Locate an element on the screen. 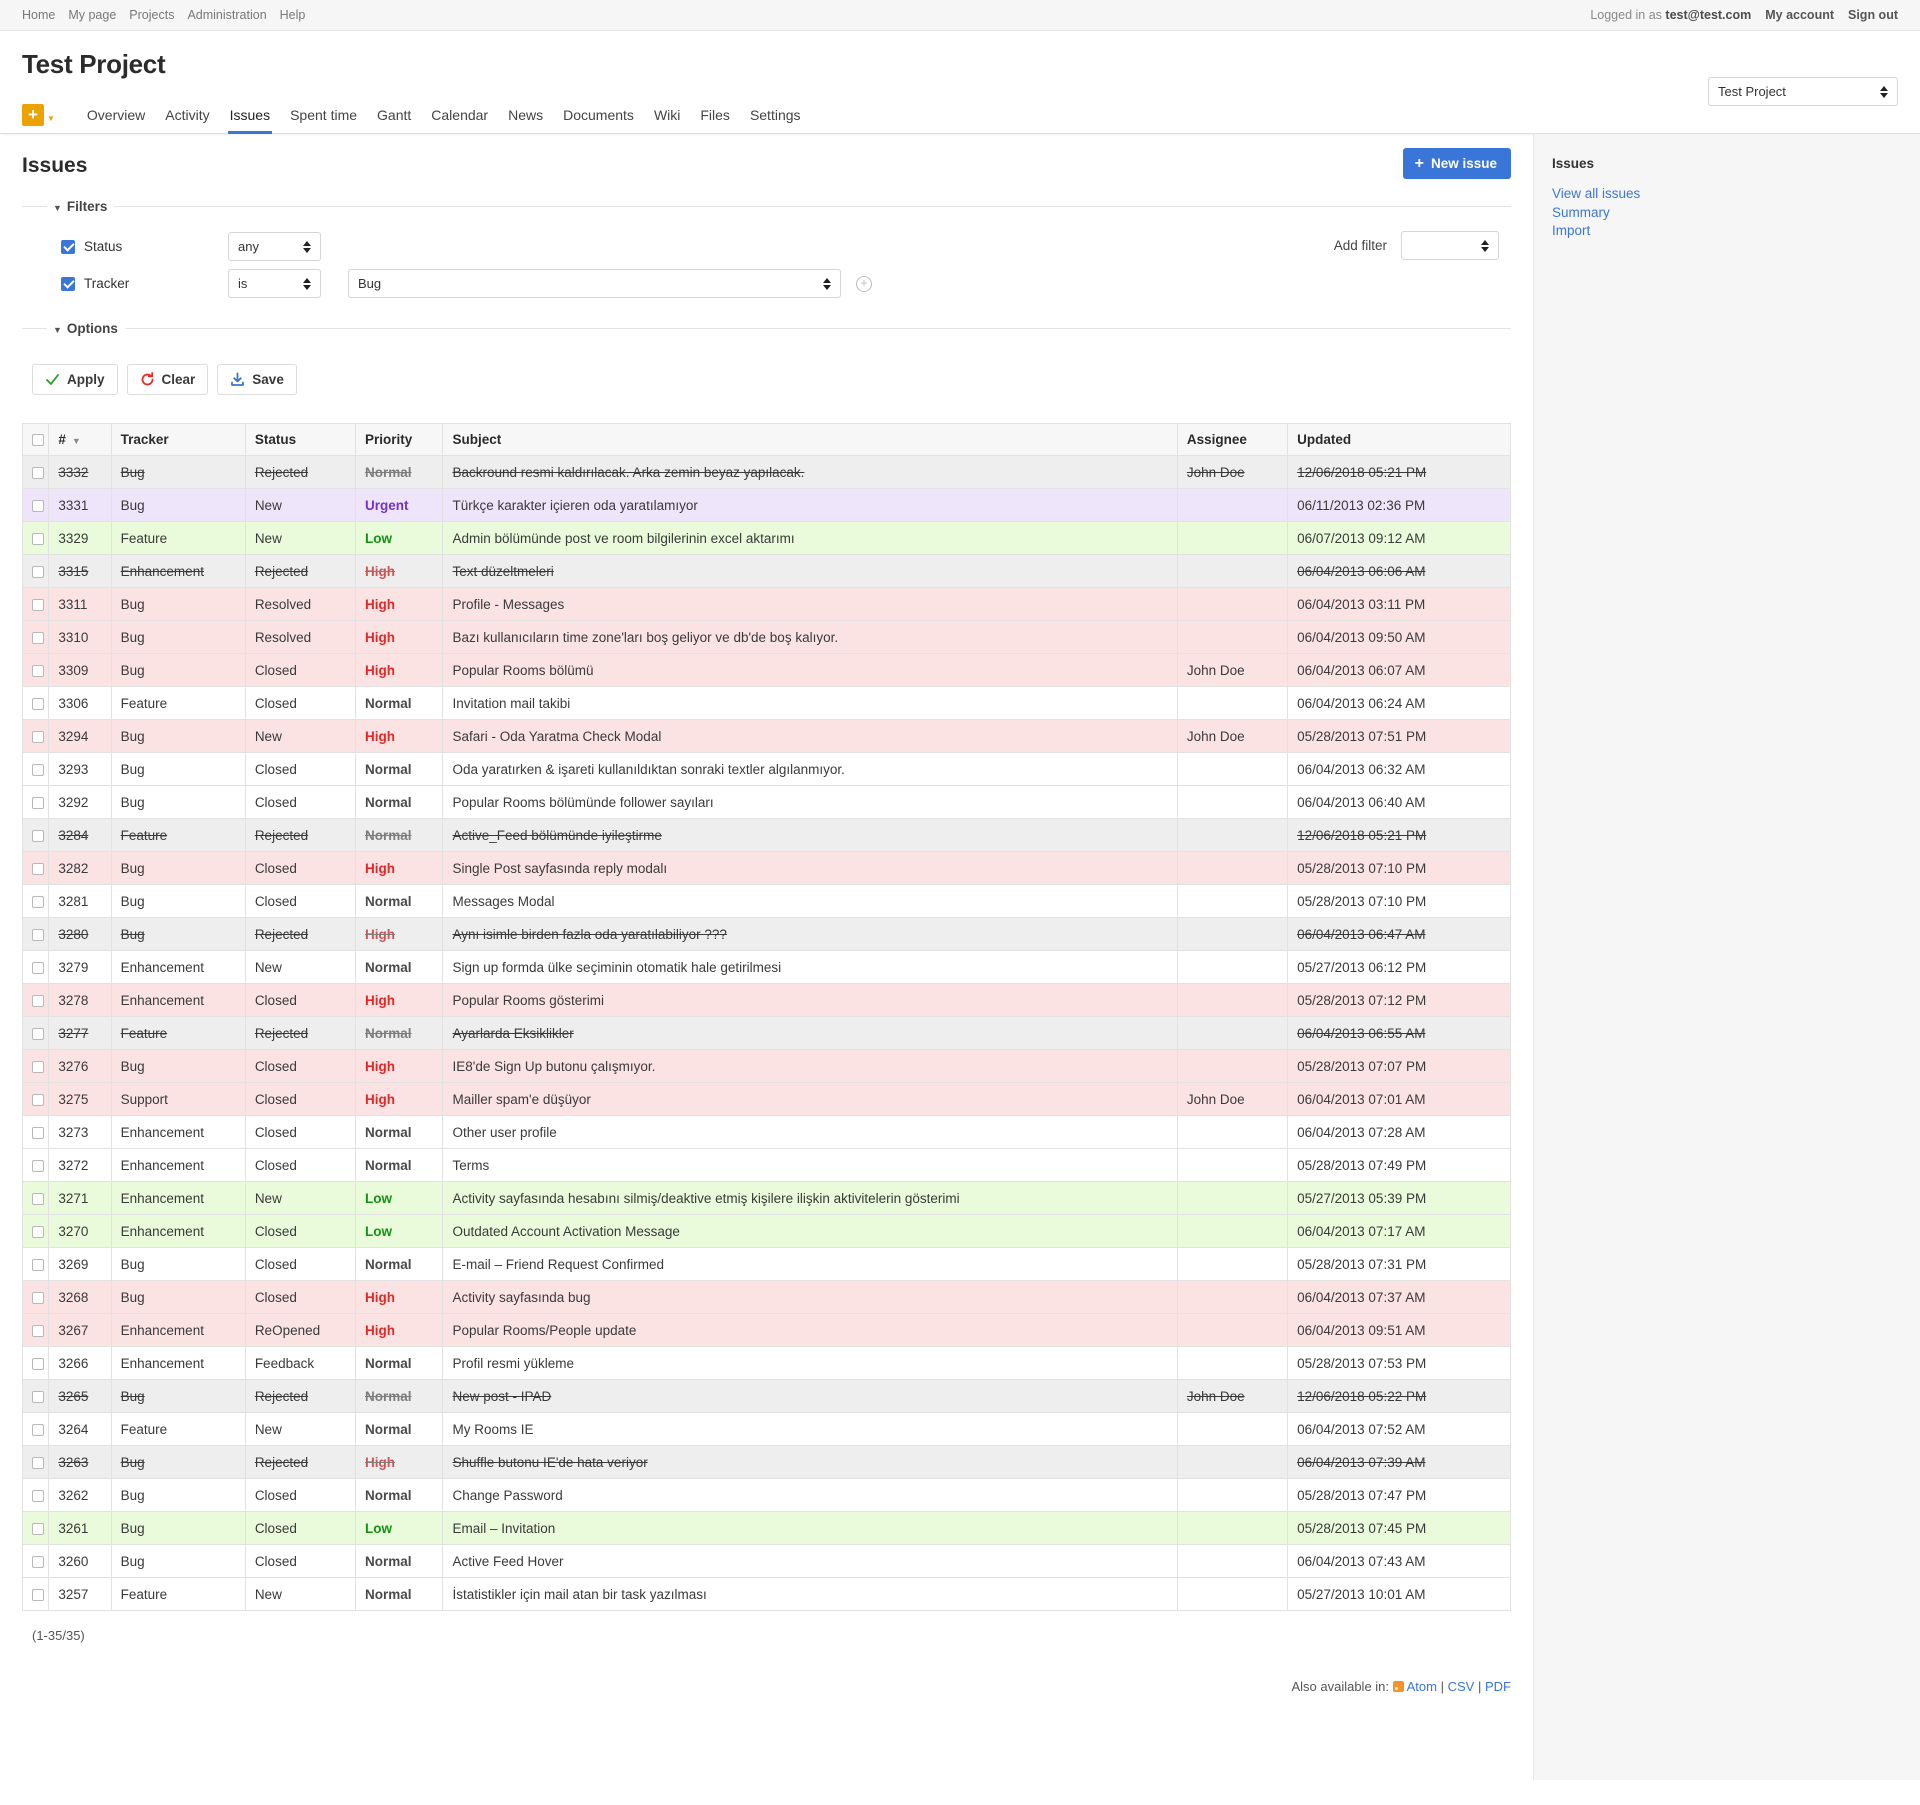  cell-subject: IE8'de Sign Up butonu çalışmıyor. is located at coordinates (810, 1066).